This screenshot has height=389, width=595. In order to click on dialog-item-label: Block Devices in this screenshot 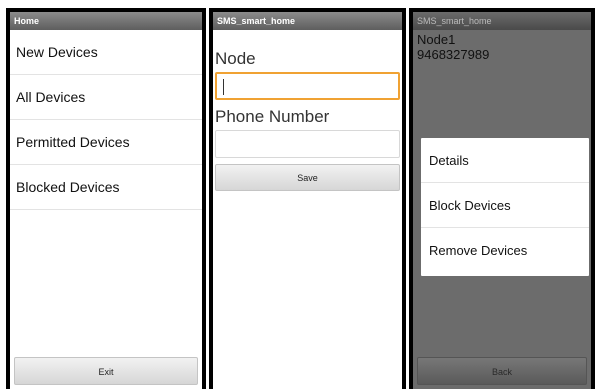, I will do `click(470, 205)`.